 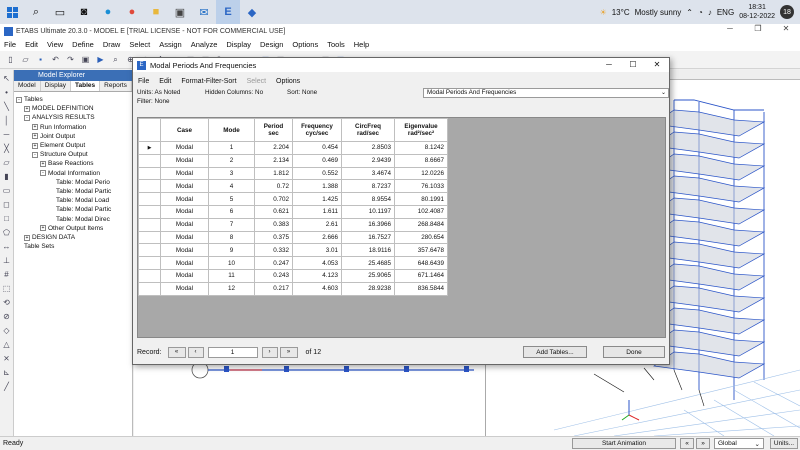 What do you see at coordinates (317, 275) in the screenshot?
I see `table-cell: 4.123` at bounding box center [317, 275].